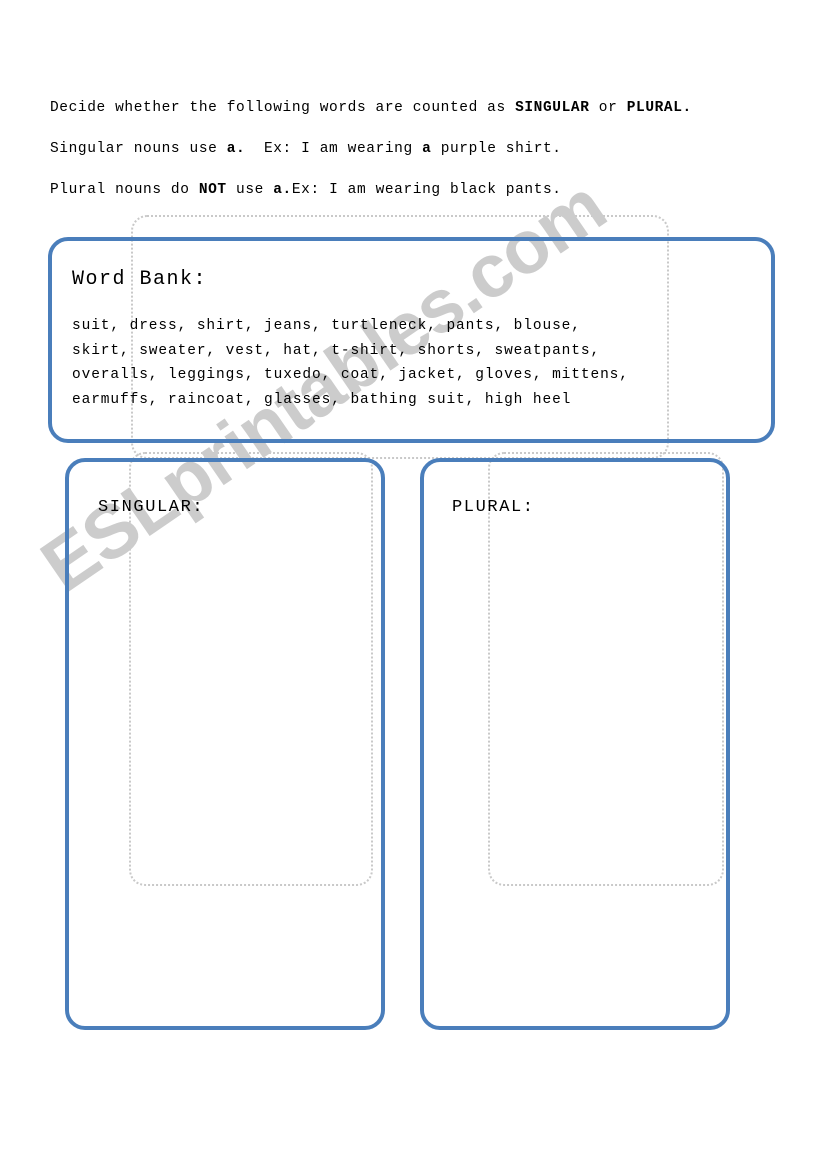 The image size is (826, 1169). I want to click on instruction-line-3-text-b: use, so click(250, 190).